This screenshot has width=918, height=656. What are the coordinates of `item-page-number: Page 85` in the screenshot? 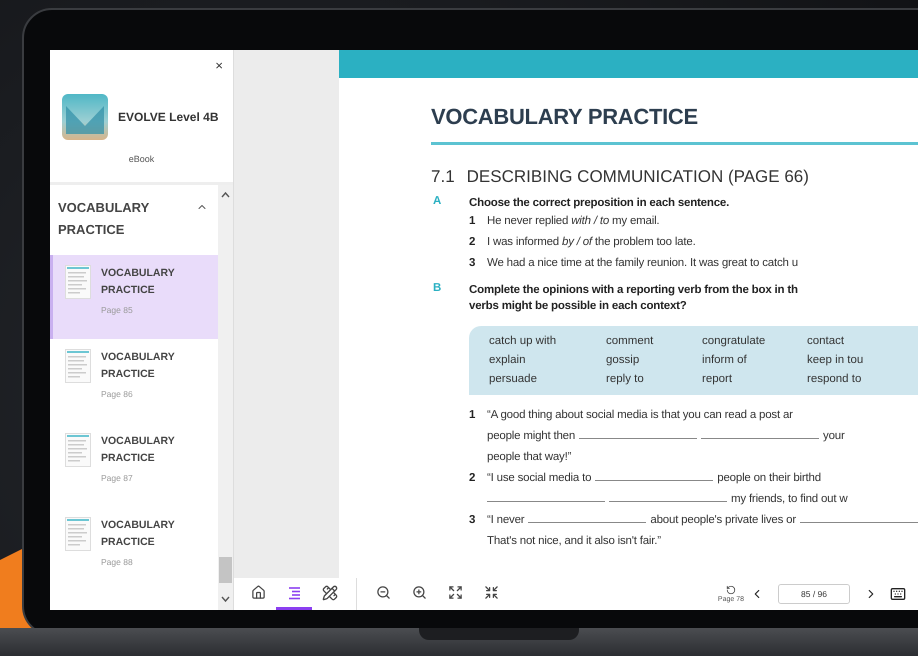 It's located at (117, 310).